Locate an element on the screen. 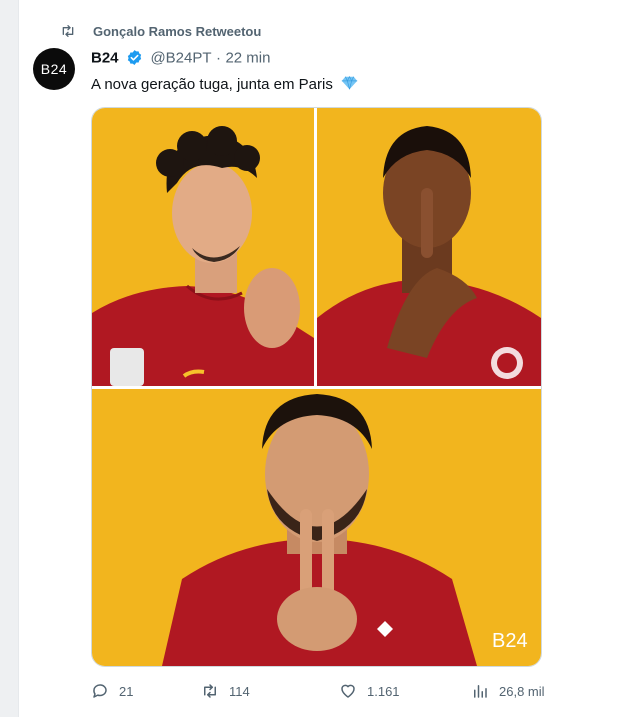  tweet-actions: 21 114 1.161 26,8 mil is located at coordinates (341, 691).